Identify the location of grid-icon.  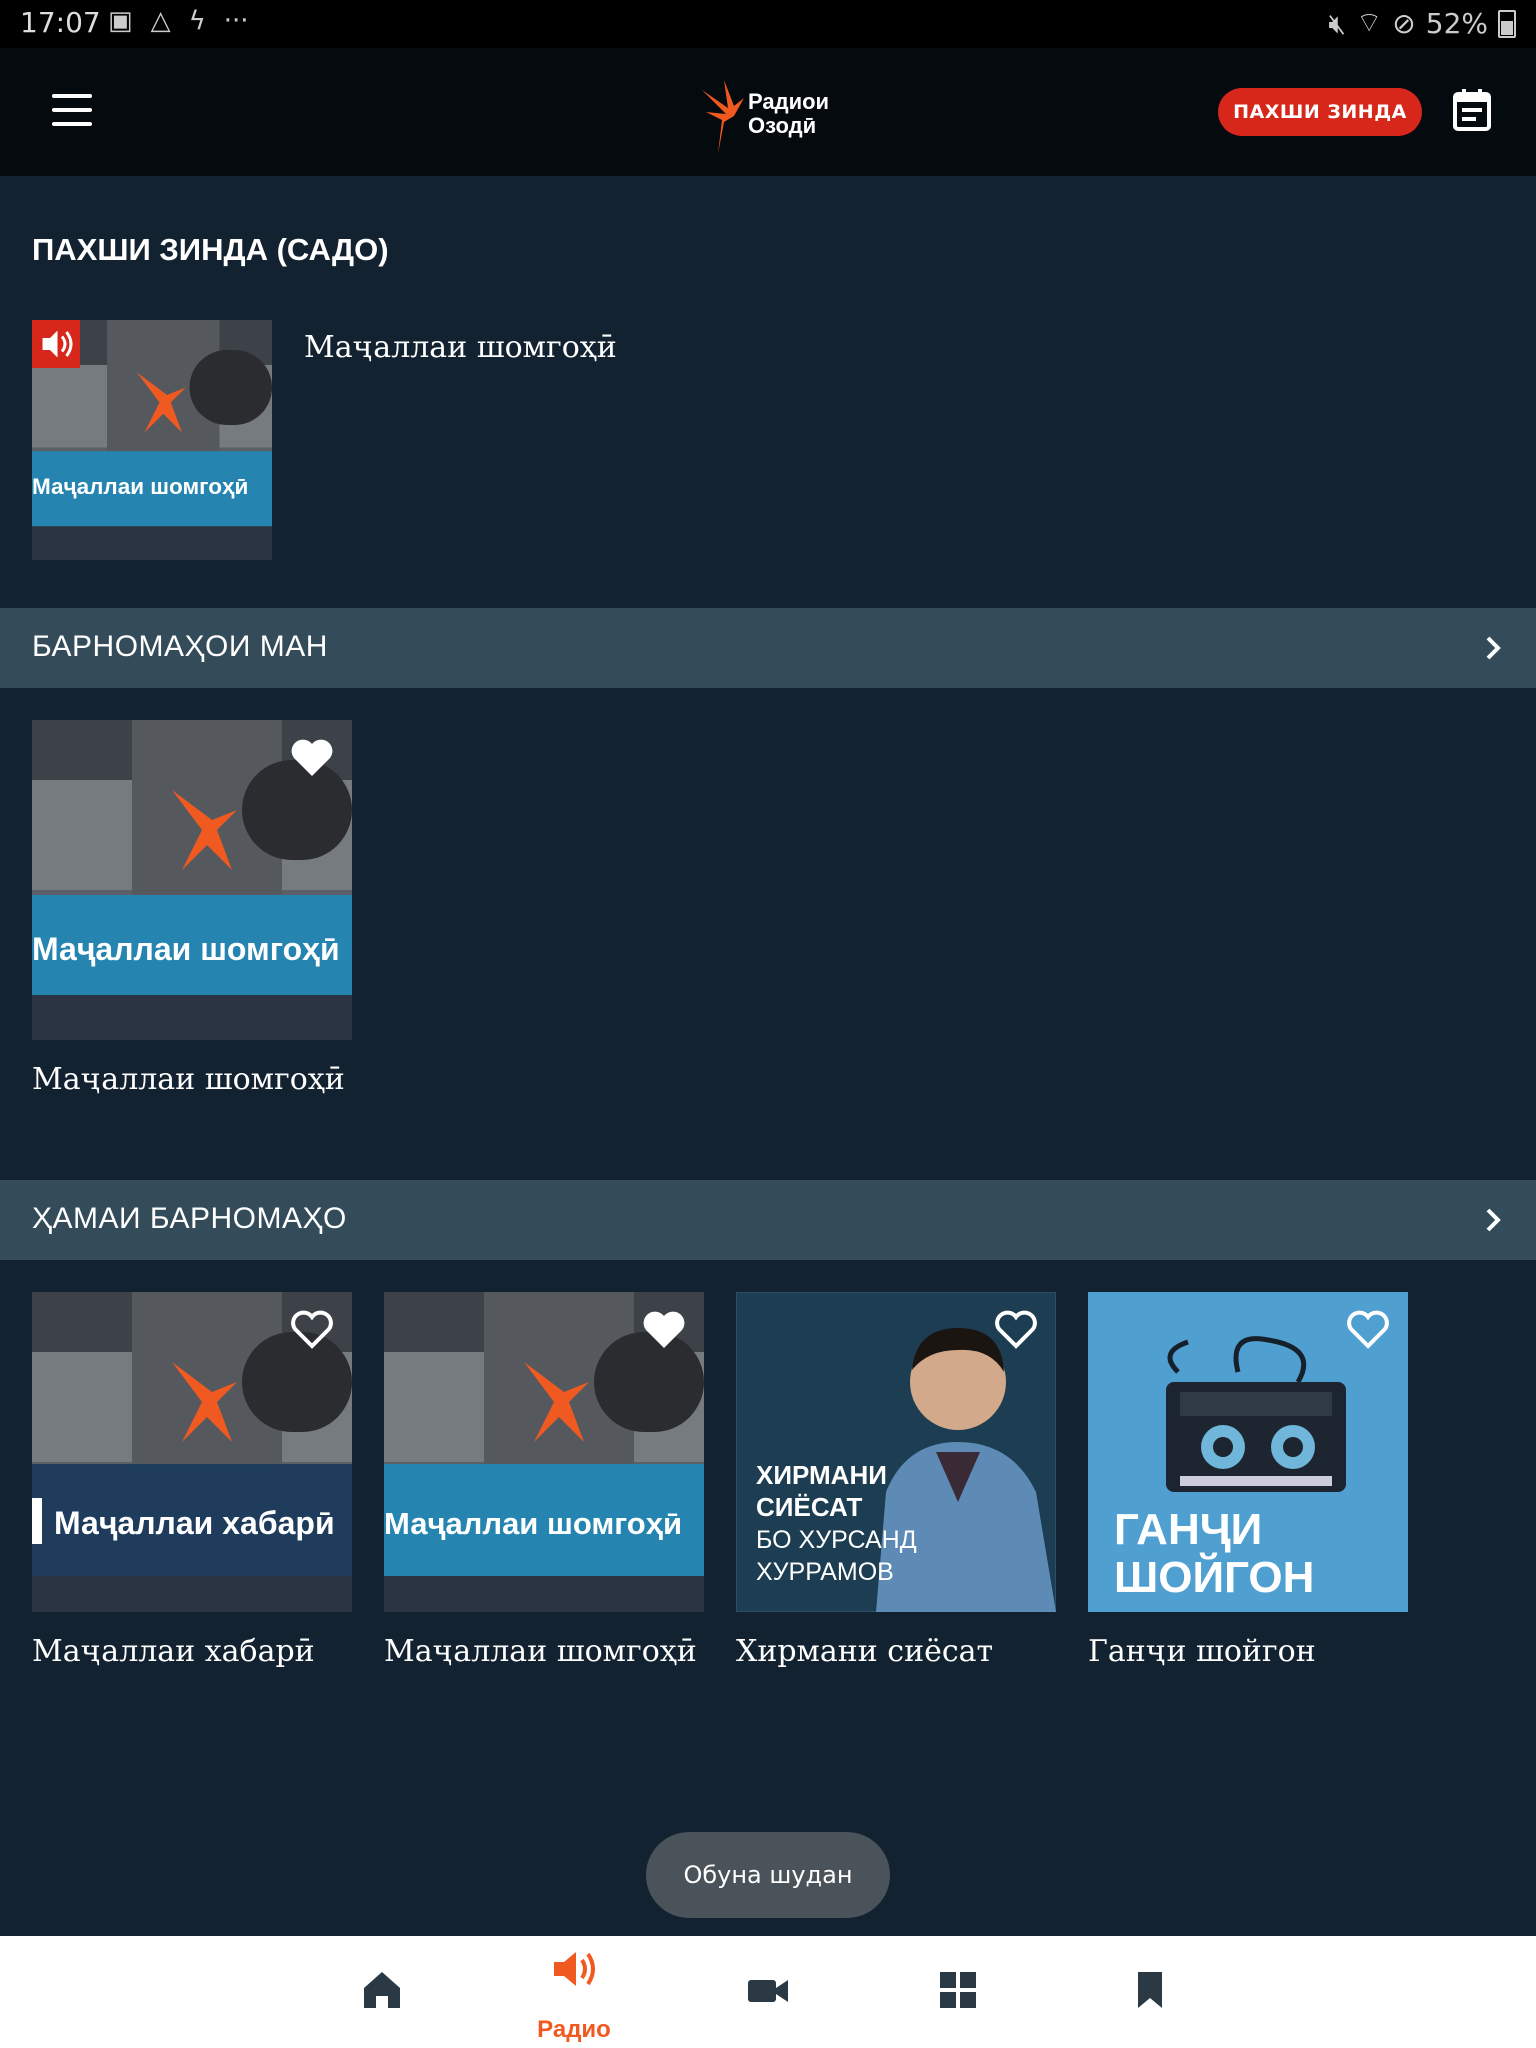
(958, 1990).